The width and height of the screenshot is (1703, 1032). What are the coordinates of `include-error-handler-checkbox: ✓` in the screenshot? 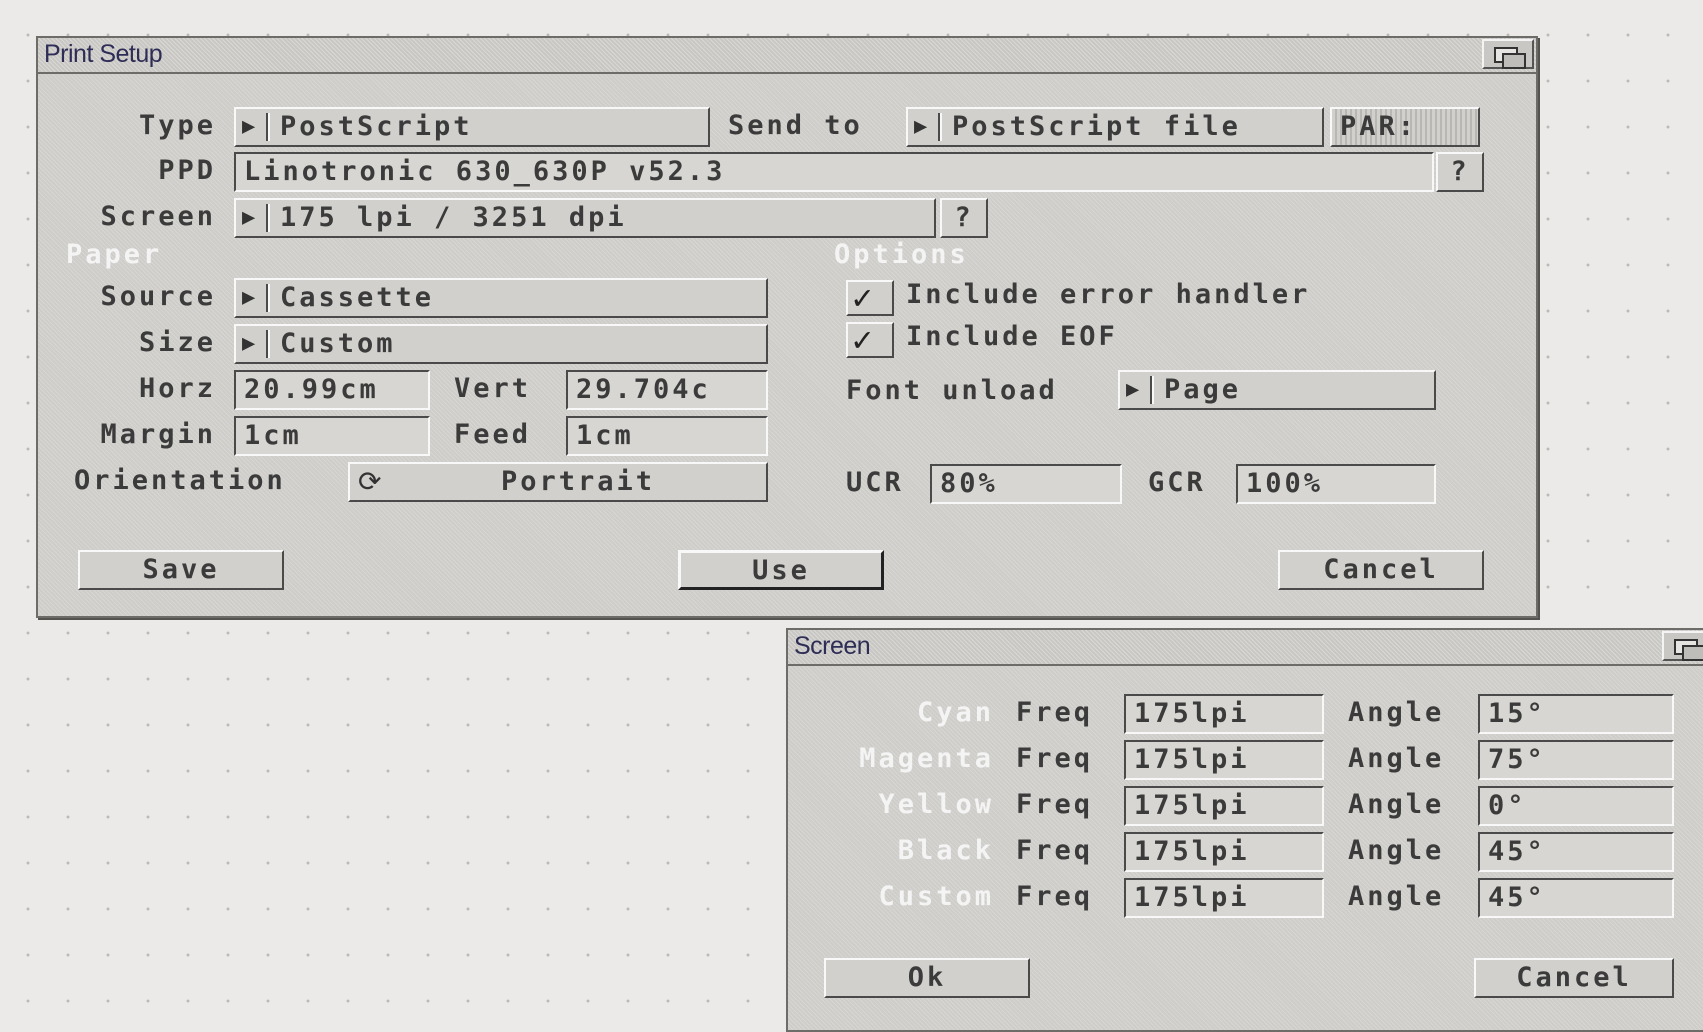 It's located at (870, 298).